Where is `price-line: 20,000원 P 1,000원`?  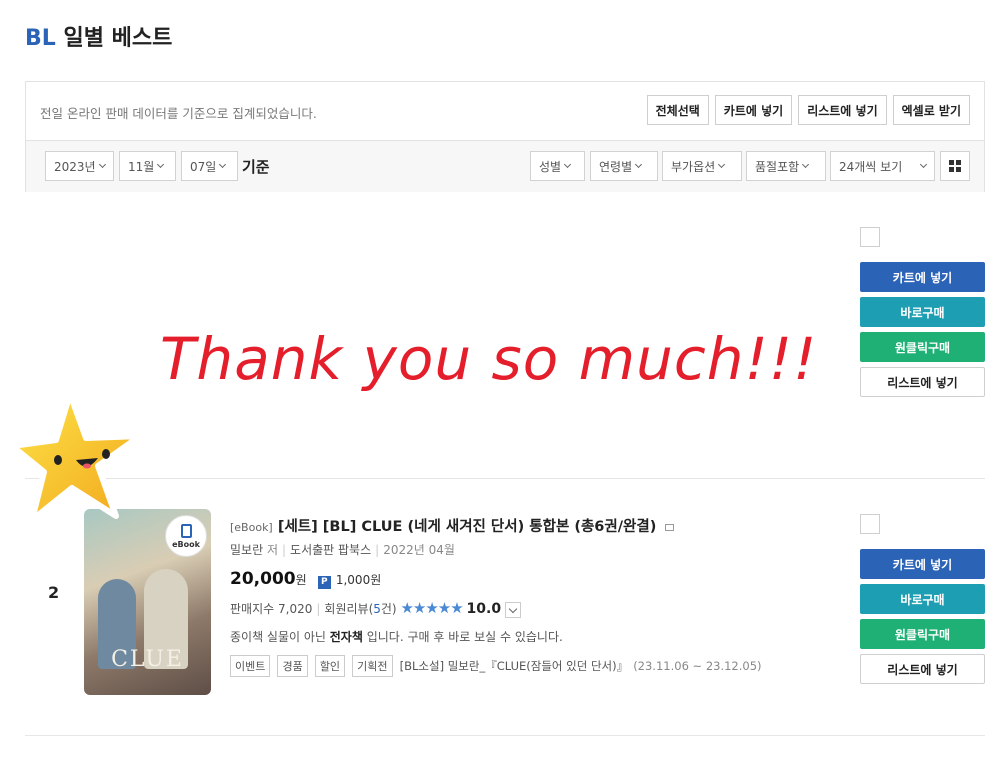 price-line: 20,000원 P 1,000원 is located at coordinates (305, 579).